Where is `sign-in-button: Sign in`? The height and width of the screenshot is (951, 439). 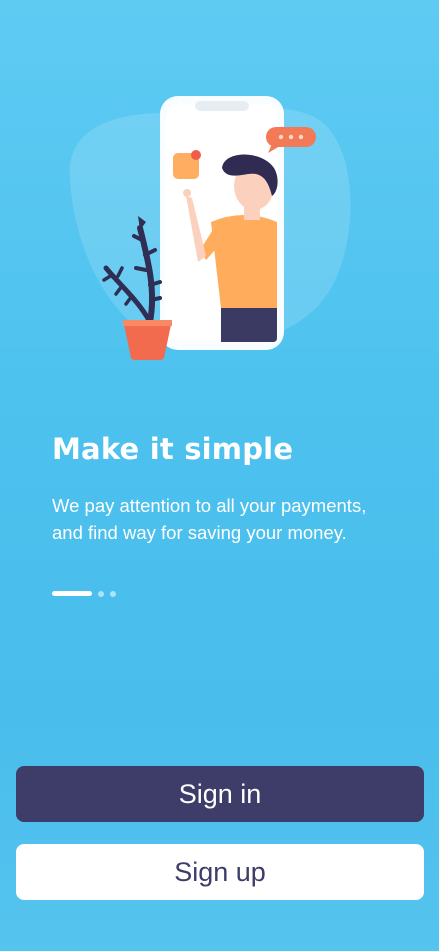 sign-in-button: Sign in is located at coordinates (220, 794).